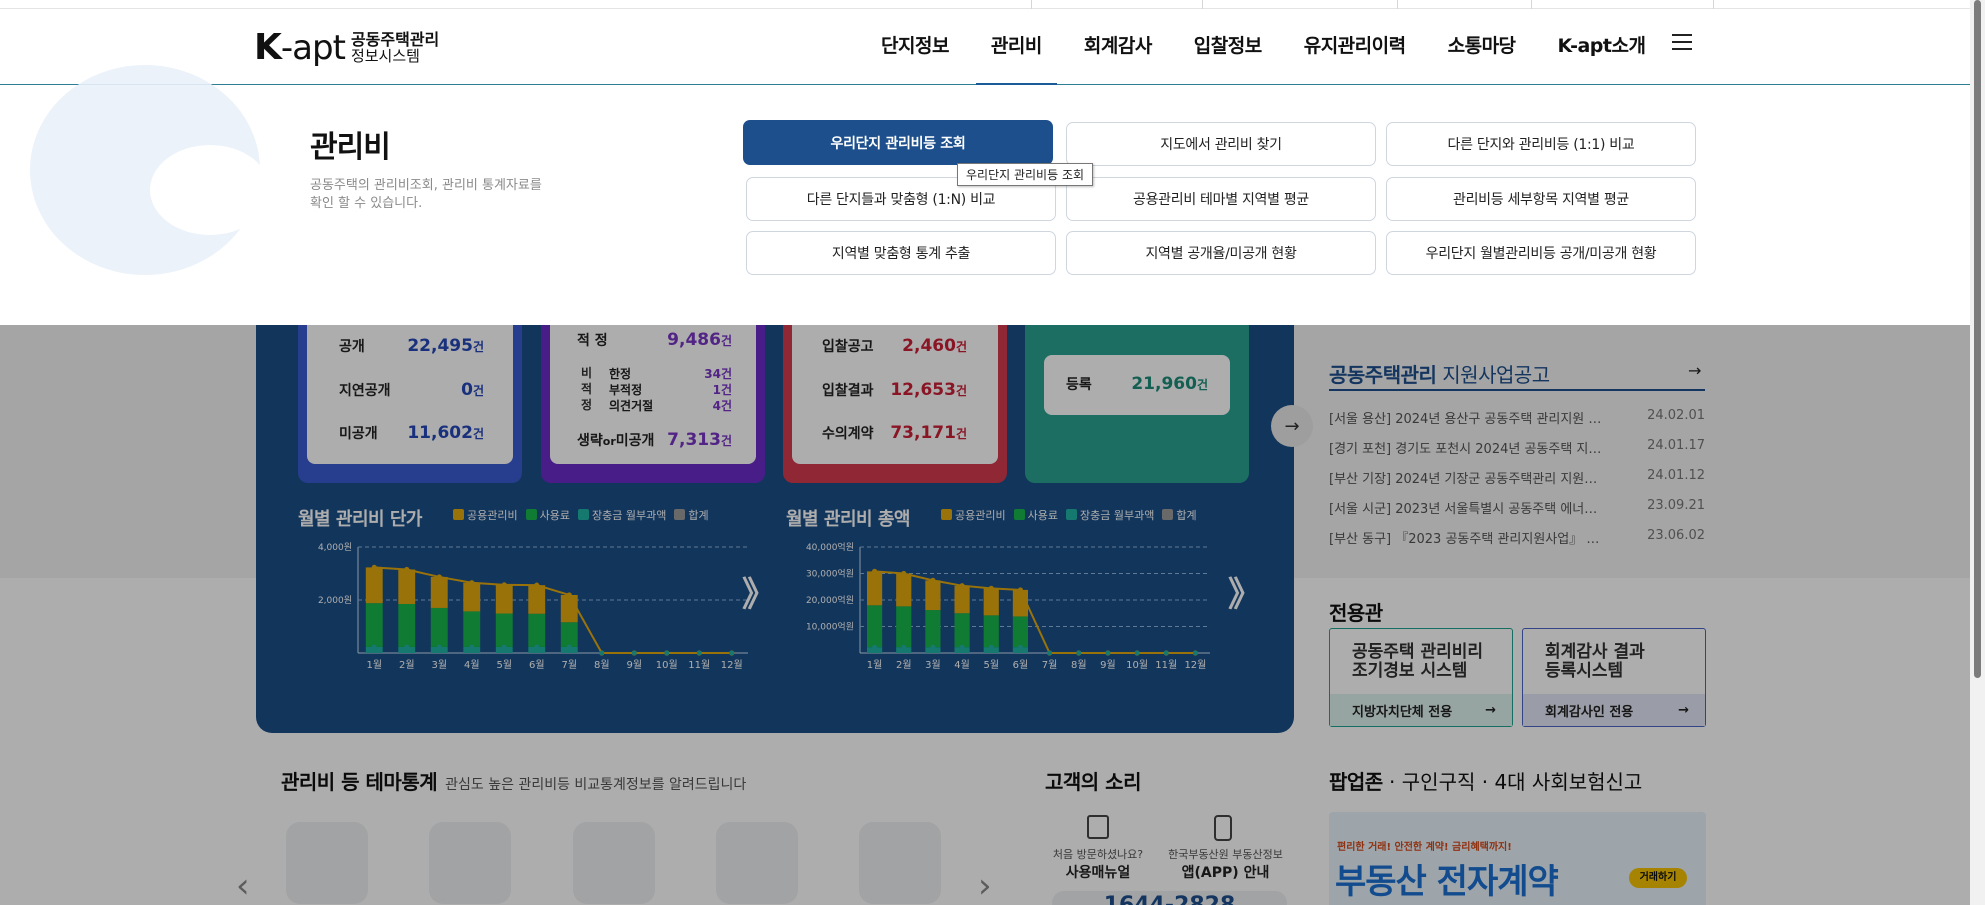 This screenshot has height=905, width=1985. Describe the element at coordinates (1179, 515) in the screenshot. I see `legend-item: 합계` at that location.